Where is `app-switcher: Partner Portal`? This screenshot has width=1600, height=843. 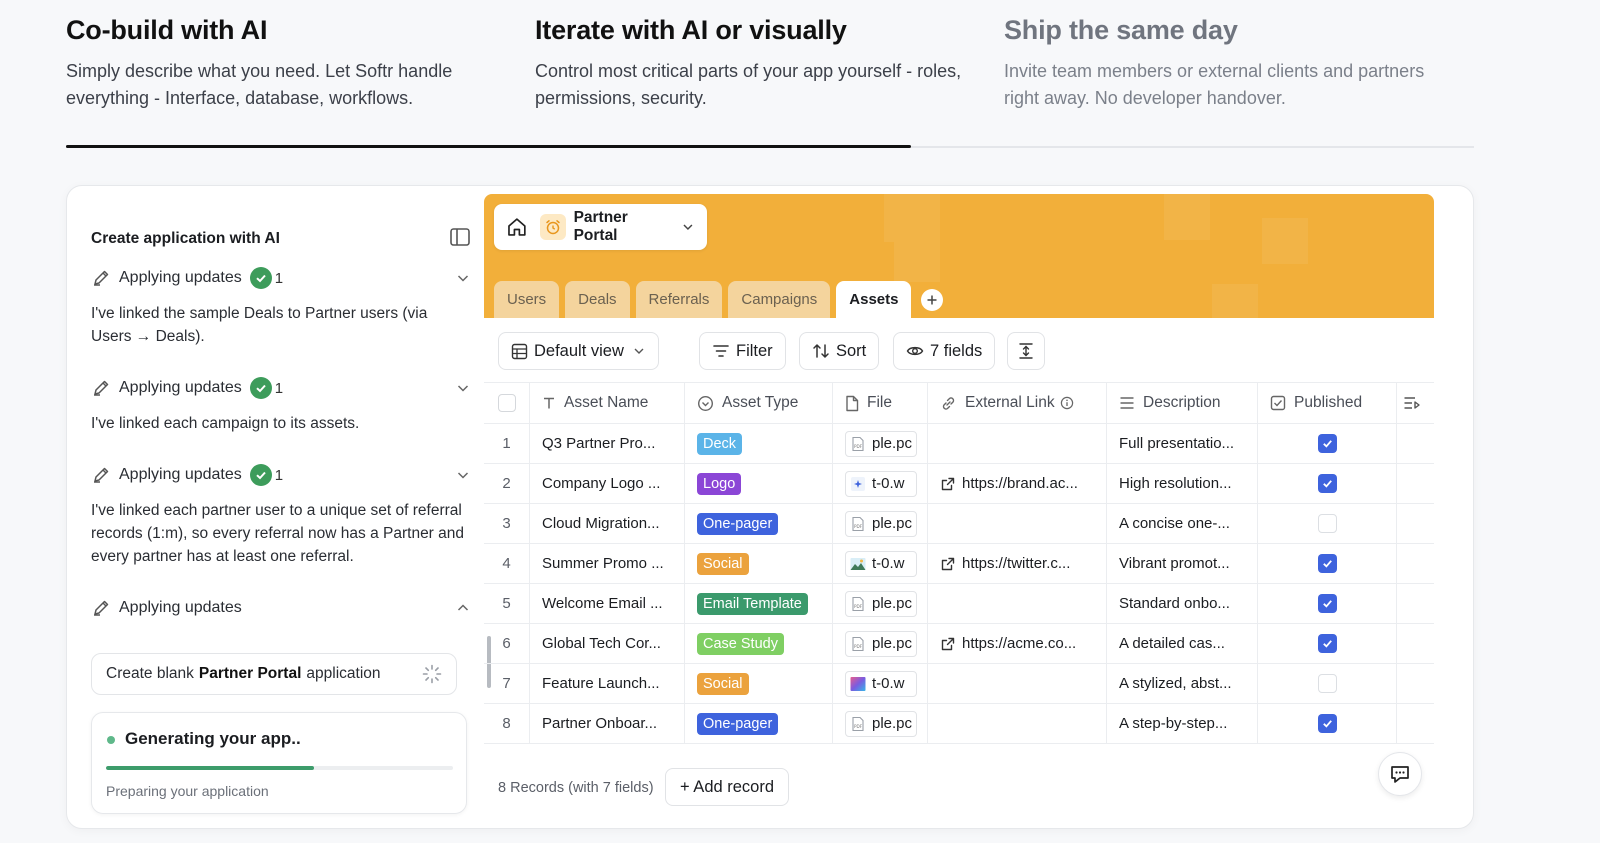 app-switcher: Partner Portal is located at coordinates (600, 227).